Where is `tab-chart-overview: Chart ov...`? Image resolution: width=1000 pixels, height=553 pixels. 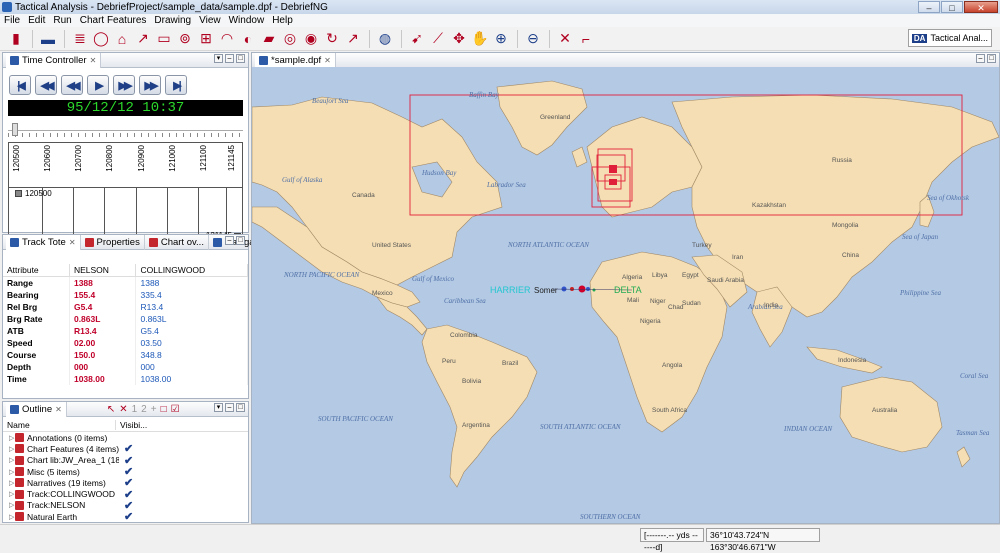 tab-chart-overview: Chart ov... is located at coordinates (177, 242).